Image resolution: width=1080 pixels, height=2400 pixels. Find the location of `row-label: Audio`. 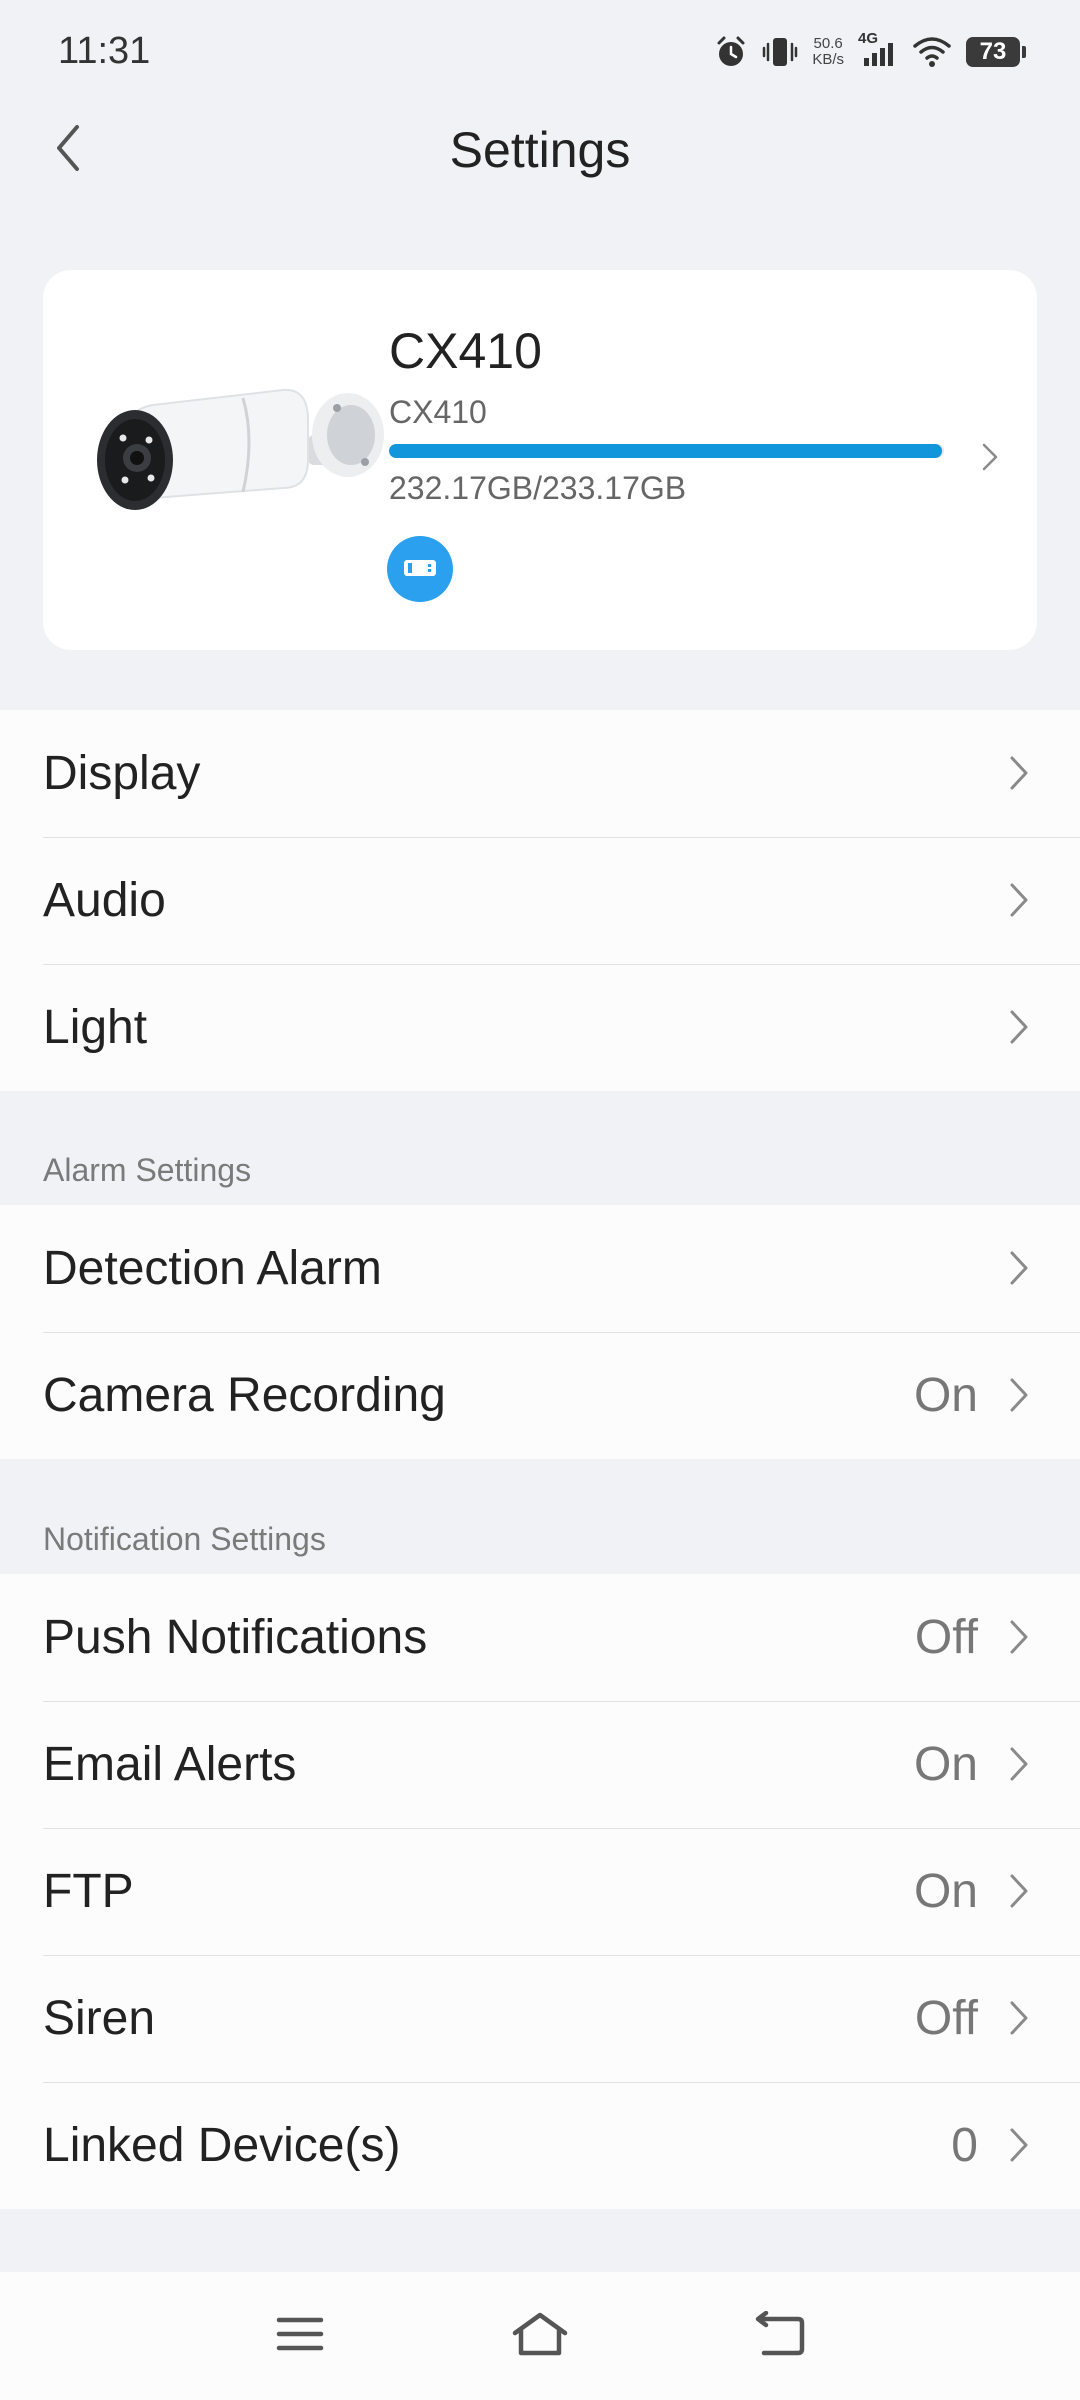

row-label: Audio is located at coordinates (104, 900).